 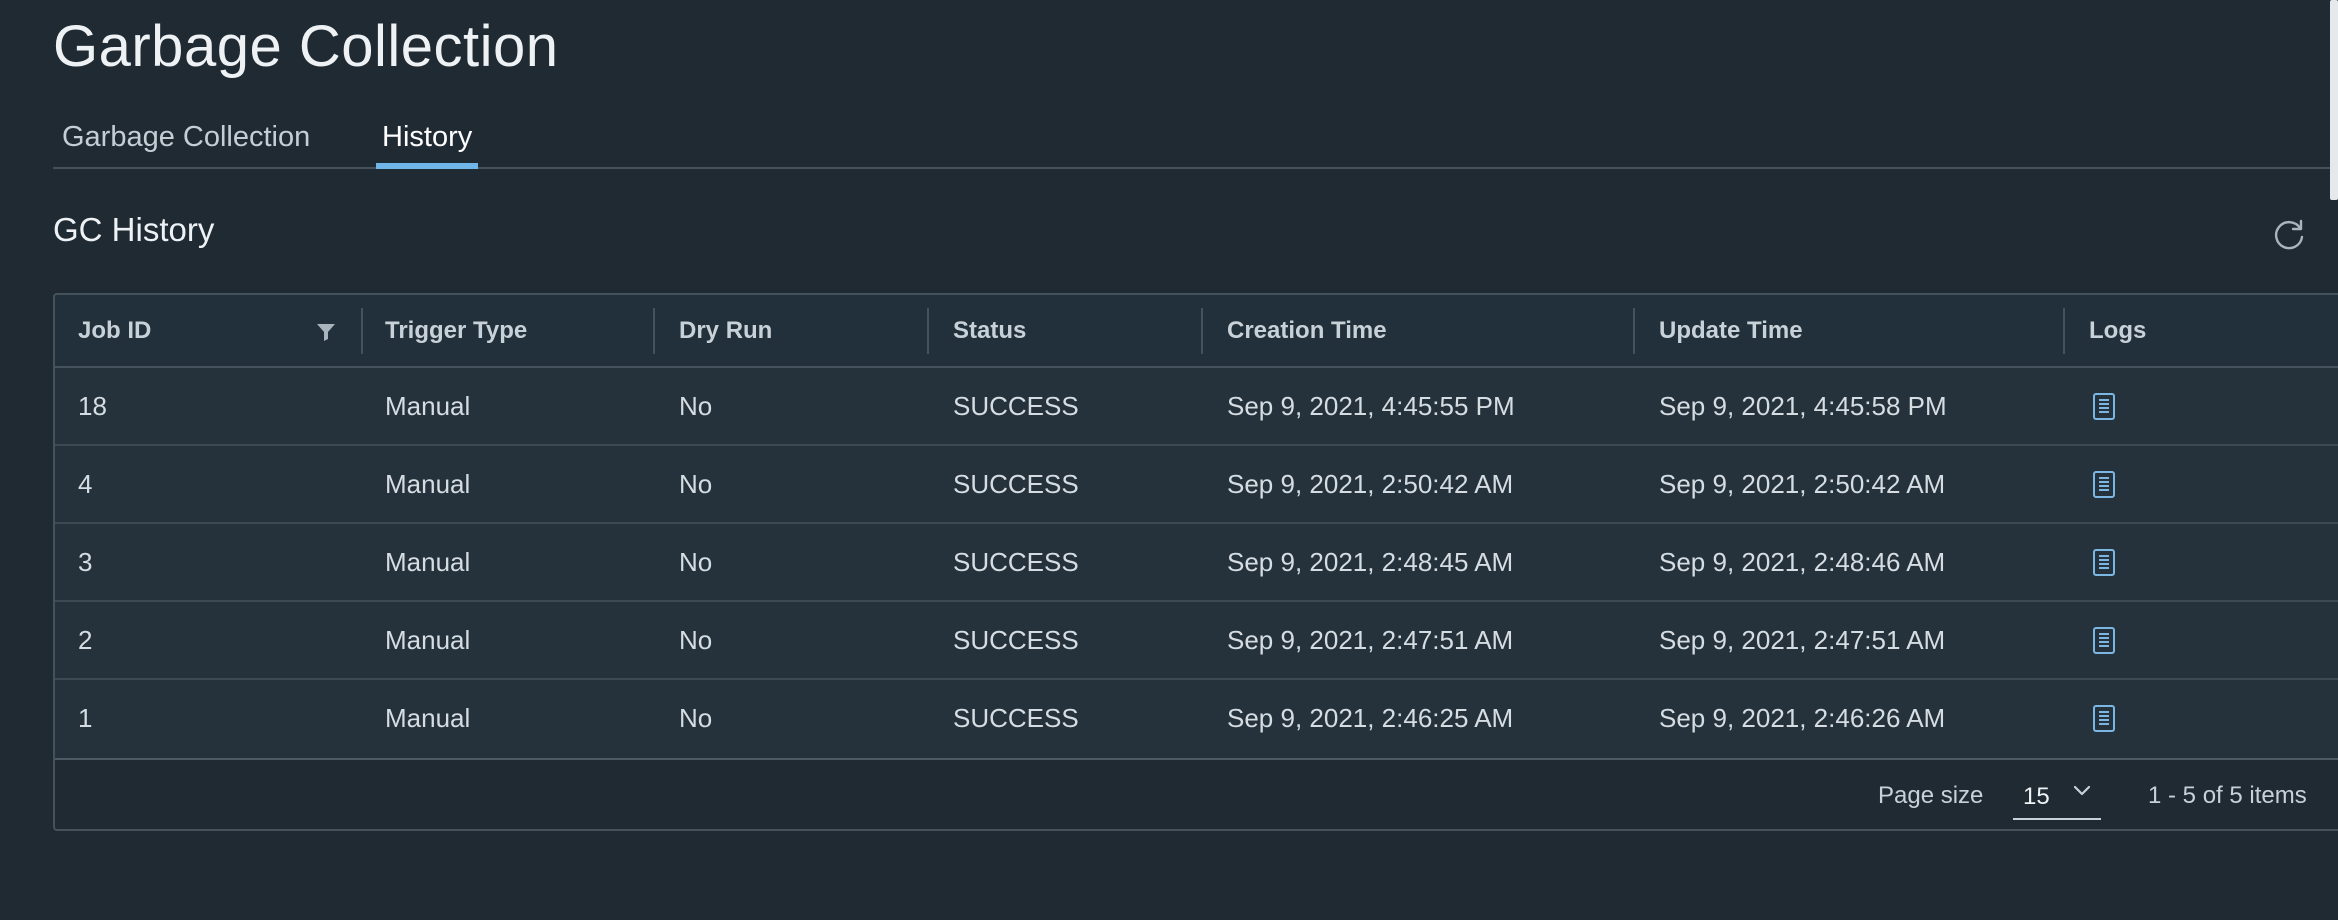 I want to click on tab-history: History, so click(x=427, y=140).